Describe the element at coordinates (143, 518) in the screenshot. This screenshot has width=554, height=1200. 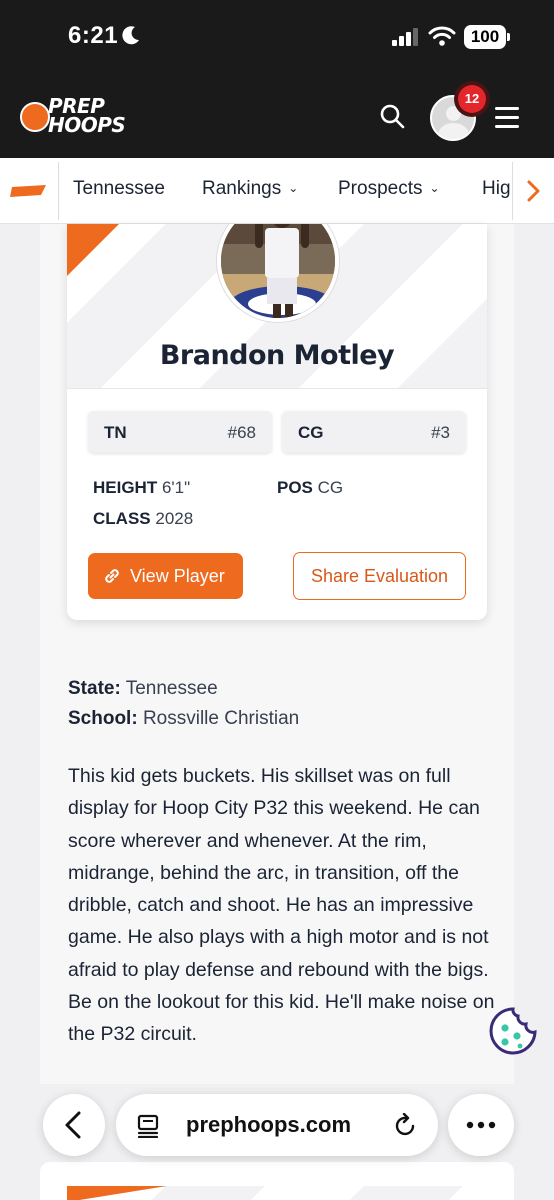
I see `class-stat: CLASS 2028` at that location.